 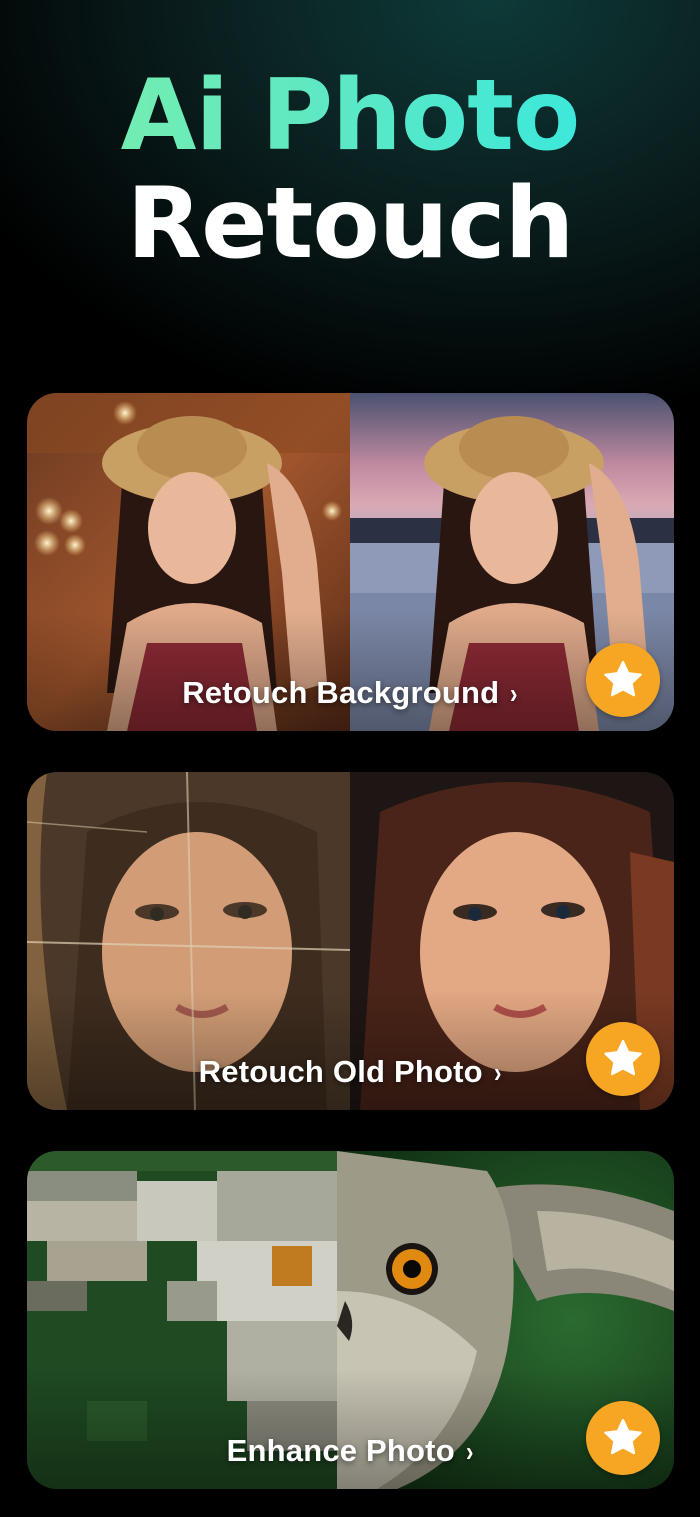 What do you see at coordinates (341, 692) in the screenshot?
I see `card-label-text: Retouch Background` at bounding box center [341, 692].